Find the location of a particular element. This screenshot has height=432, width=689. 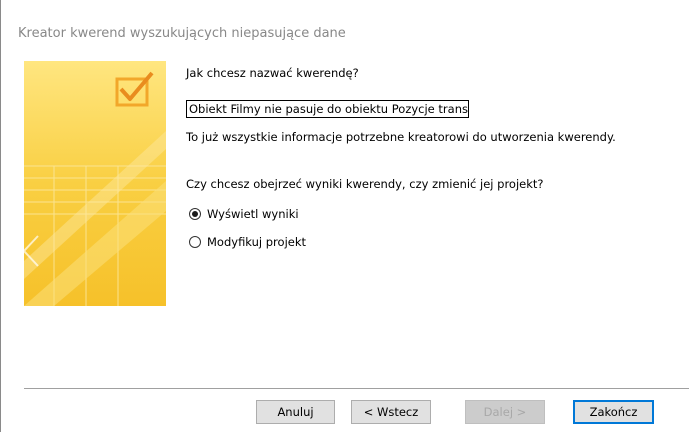

wizard-banner-image is located at coordinates (95, 216).